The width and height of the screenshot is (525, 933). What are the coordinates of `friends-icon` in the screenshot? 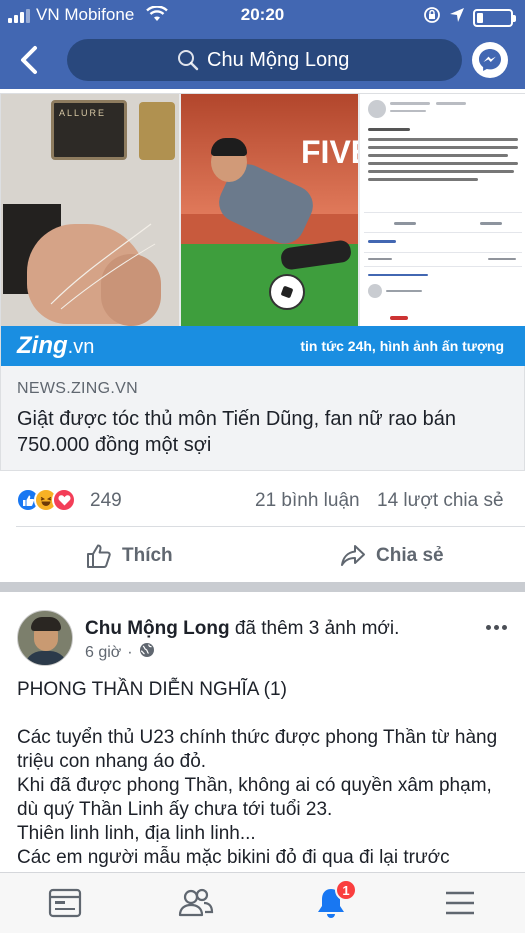 It's located at (196, 902).